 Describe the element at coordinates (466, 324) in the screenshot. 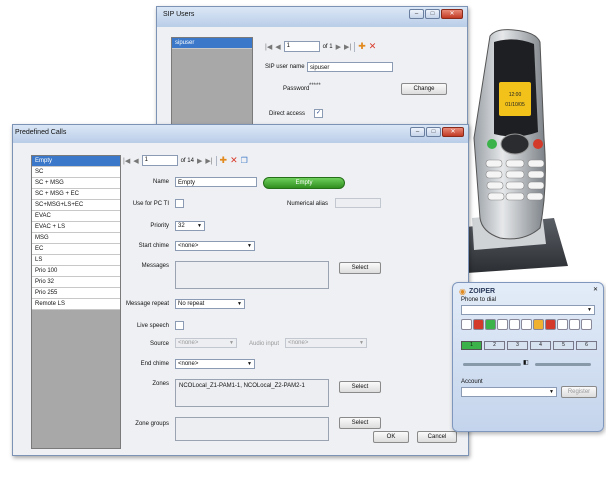

I see `dial-icon` at that location.